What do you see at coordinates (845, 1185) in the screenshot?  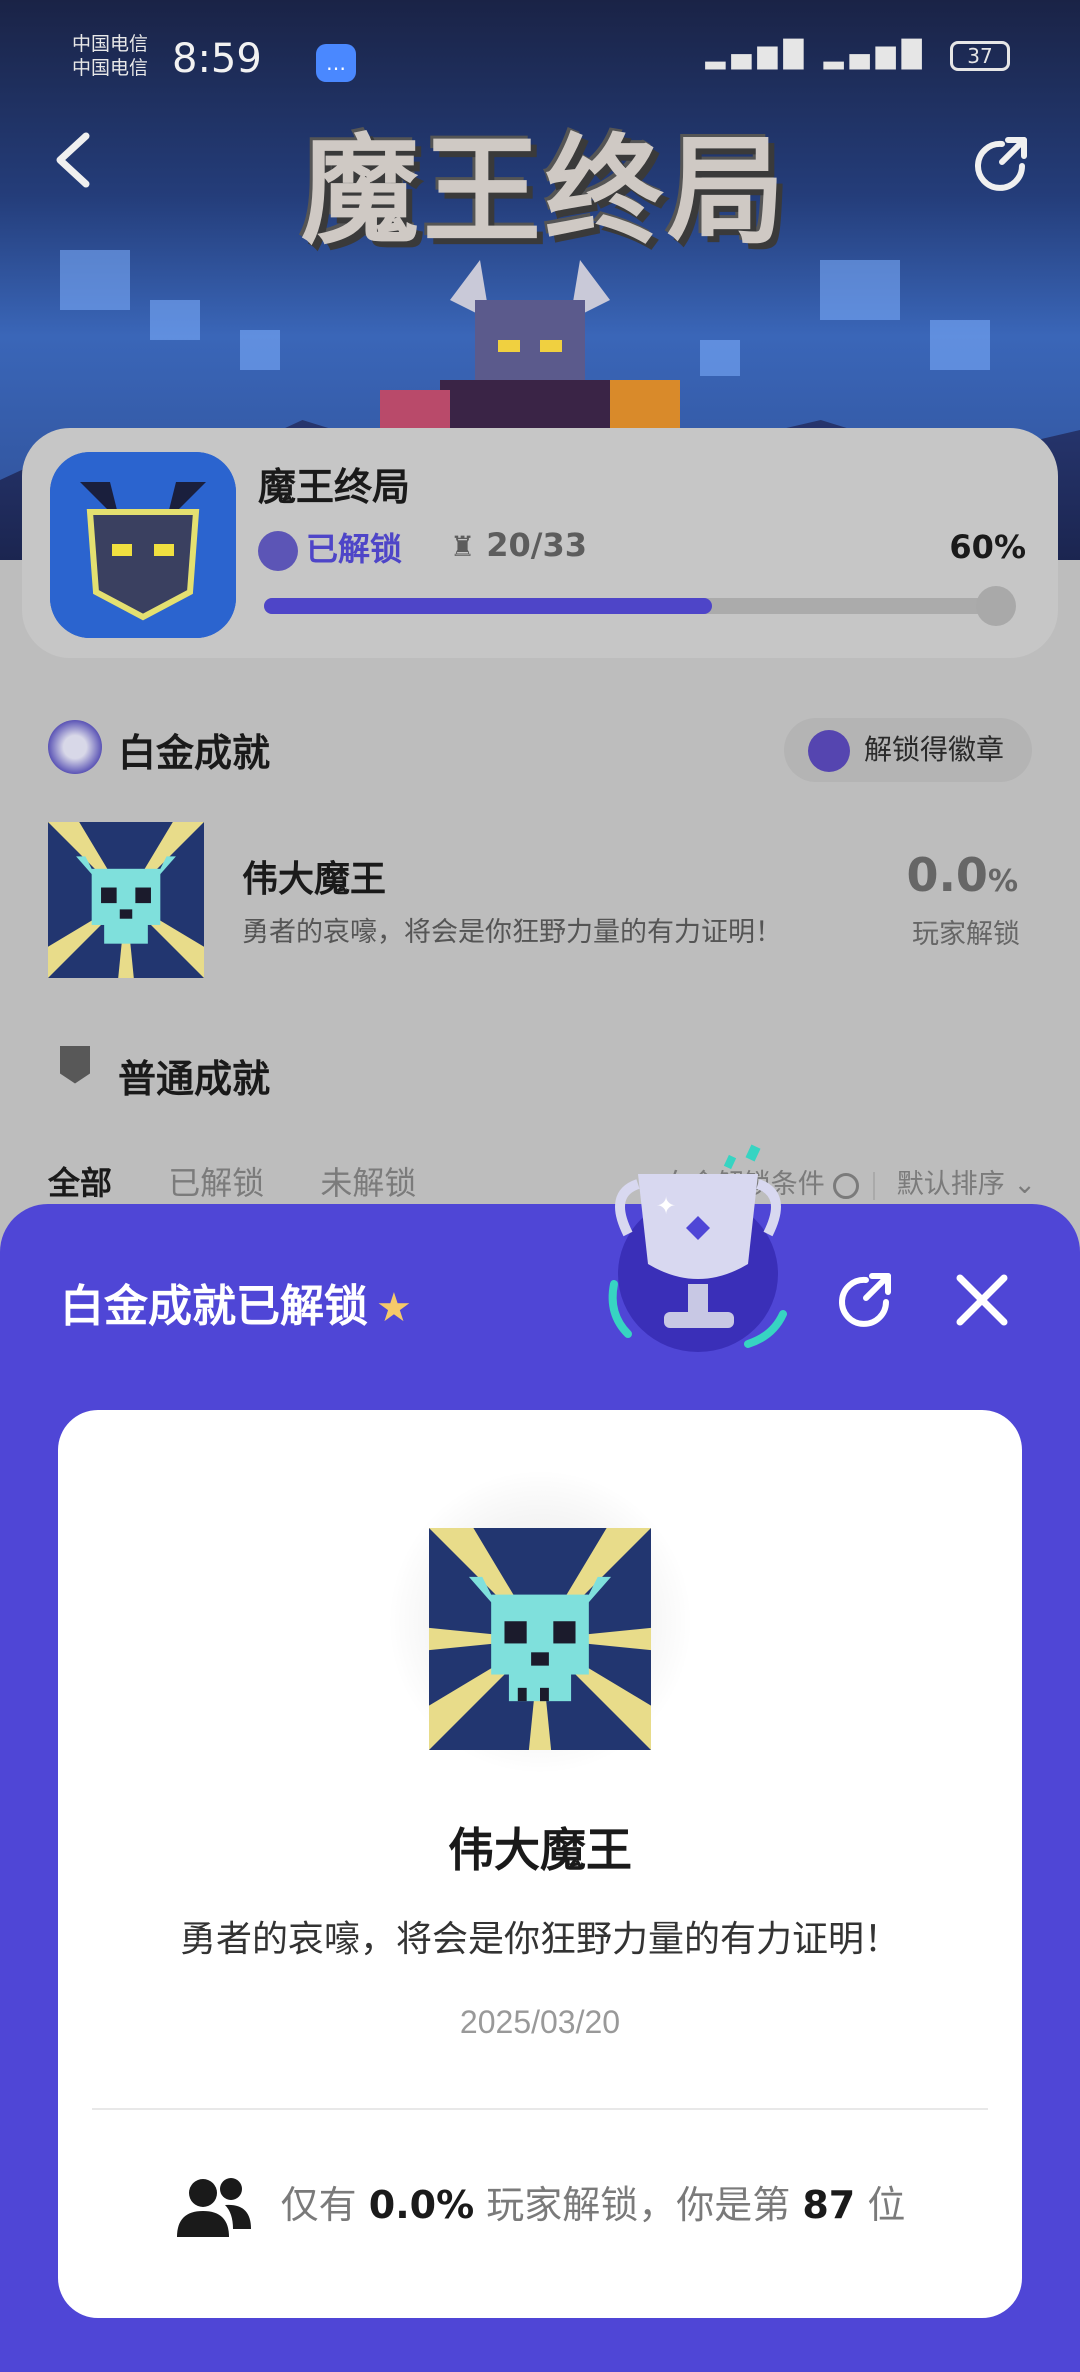 I see `info-circle-icon` at bounding box center [845, 1185].